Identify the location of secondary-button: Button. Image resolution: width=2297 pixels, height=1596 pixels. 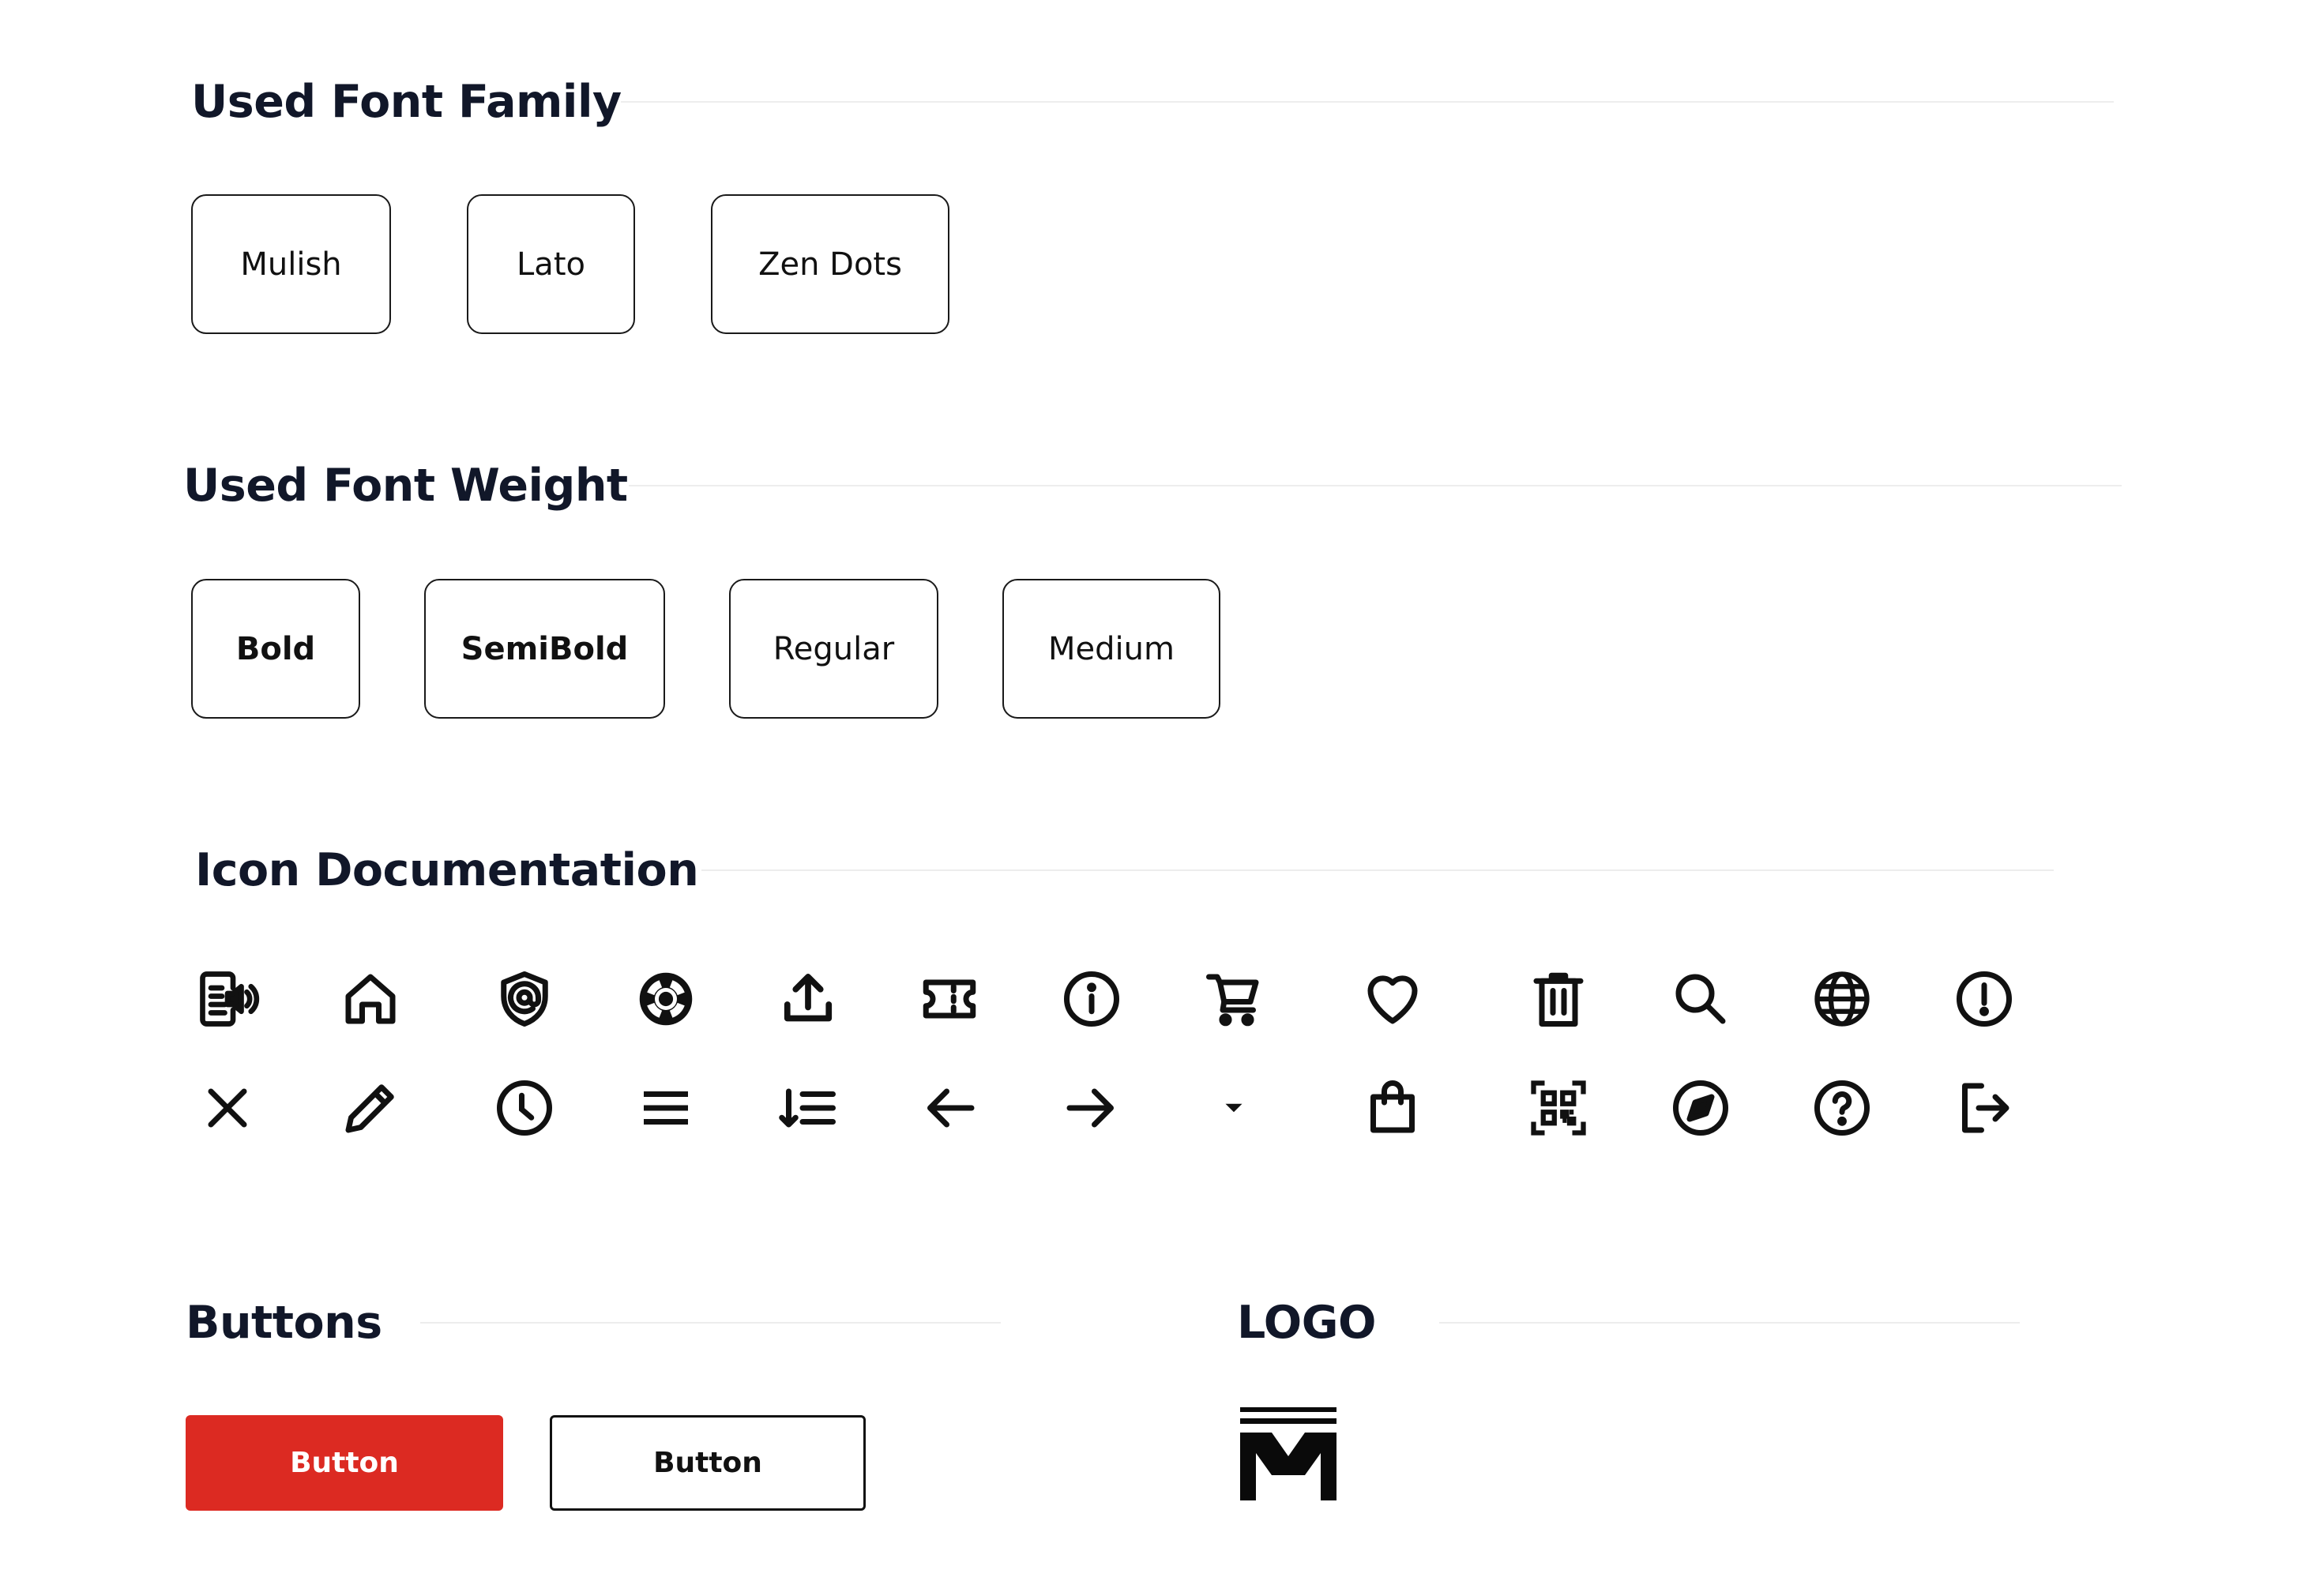
(708, 1463).